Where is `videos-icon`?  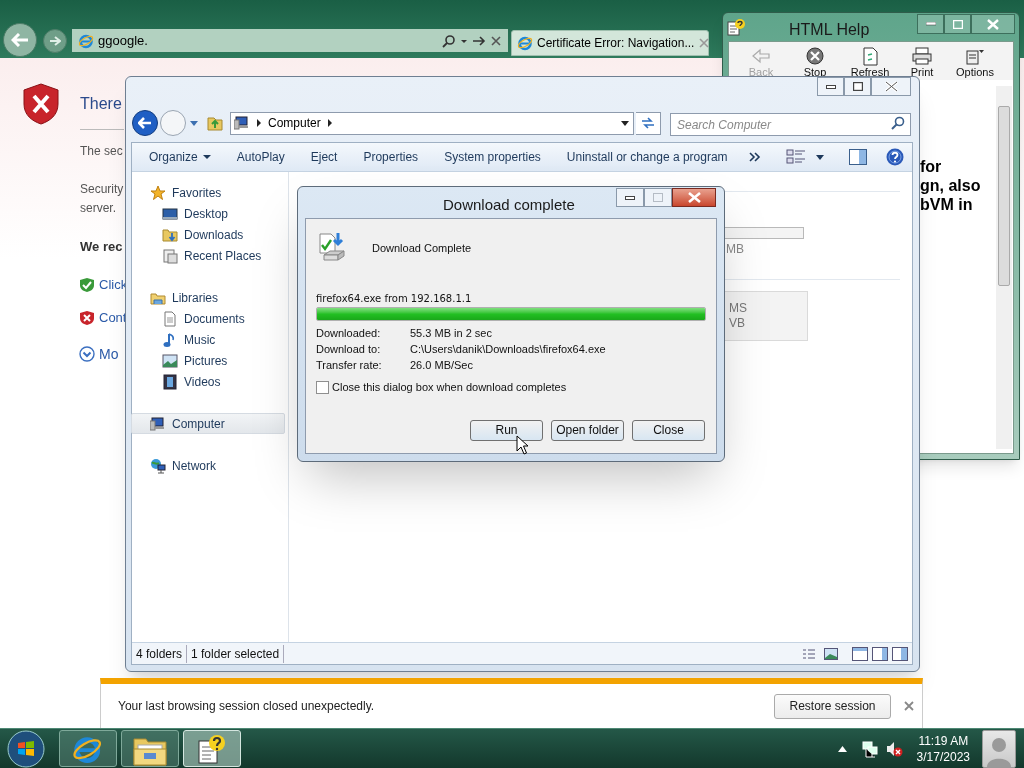 videos-icon is located at coordinates (170, 381).